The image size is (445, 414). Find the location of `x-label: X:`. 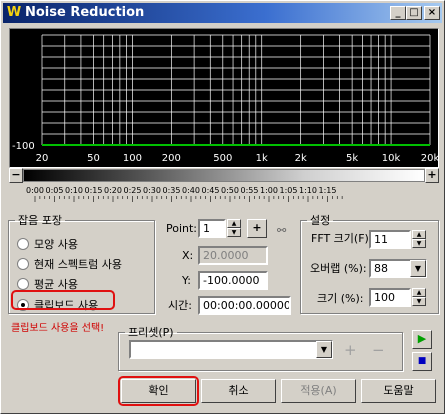

x-label: X: is located at coordinates (188, 255).